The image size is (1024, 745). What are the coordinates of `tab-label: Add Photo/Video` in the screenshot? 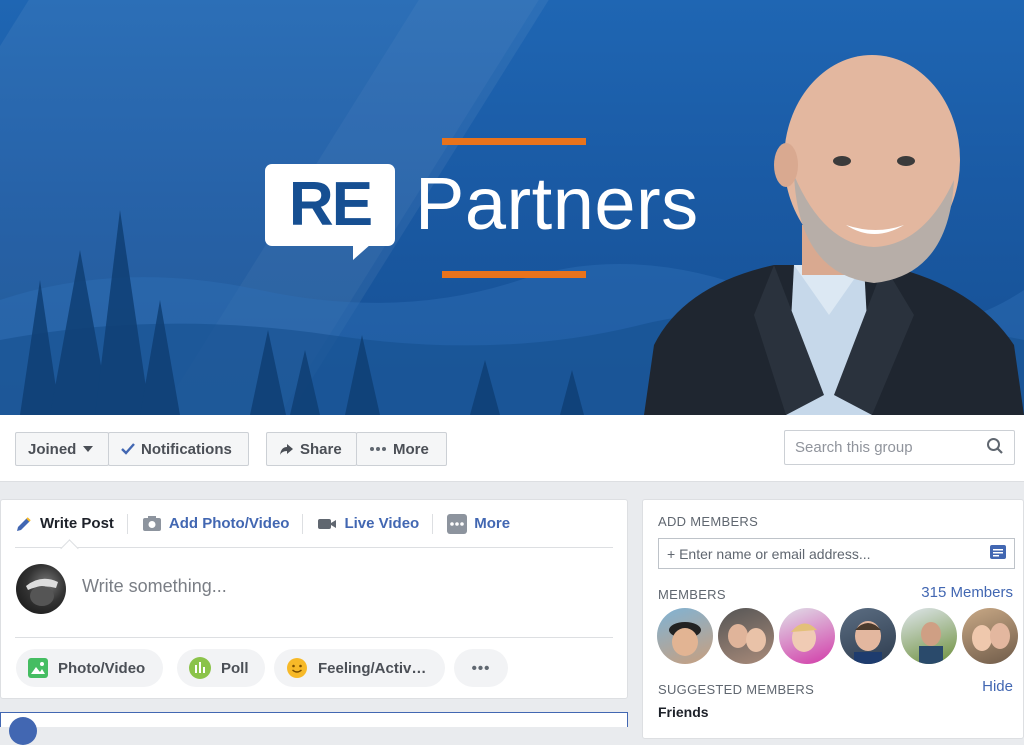 It's located at (229, 523).